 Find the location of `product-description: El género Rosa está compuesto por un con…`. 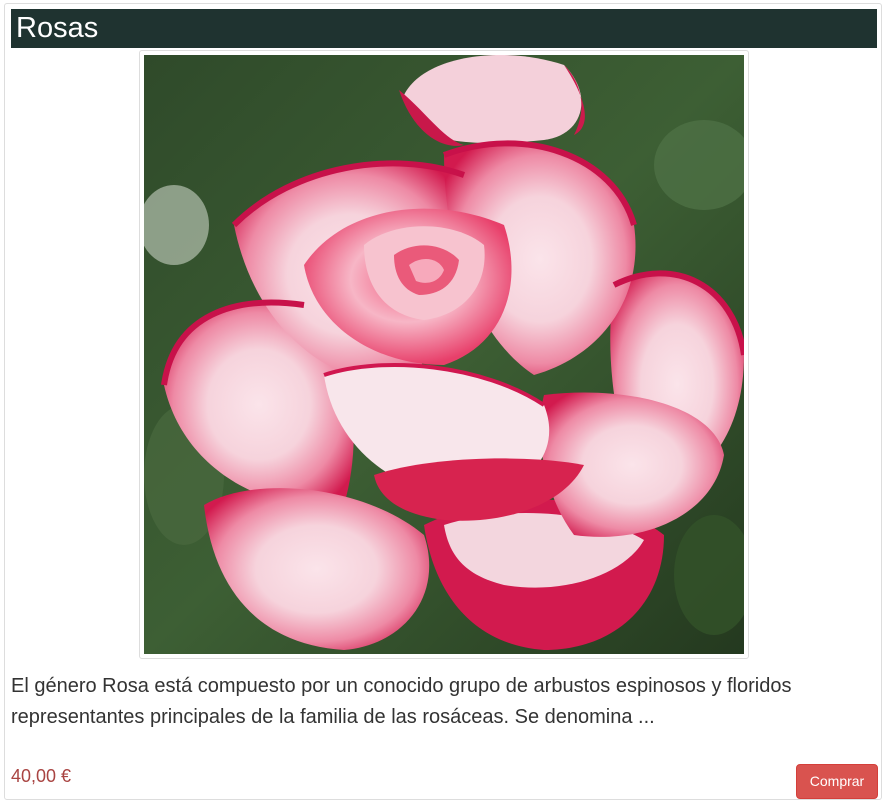

product-description: El género Rosa está compuesto por un con… is located at coordinates (401, 701).